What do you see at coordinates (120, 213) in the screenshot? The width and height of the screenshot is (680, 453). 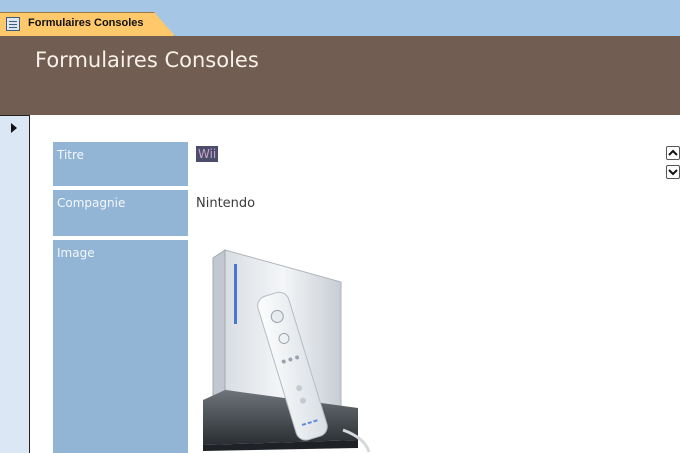 I see `field-label-compagnie: Compagnie` at bounding box center [120, 213].